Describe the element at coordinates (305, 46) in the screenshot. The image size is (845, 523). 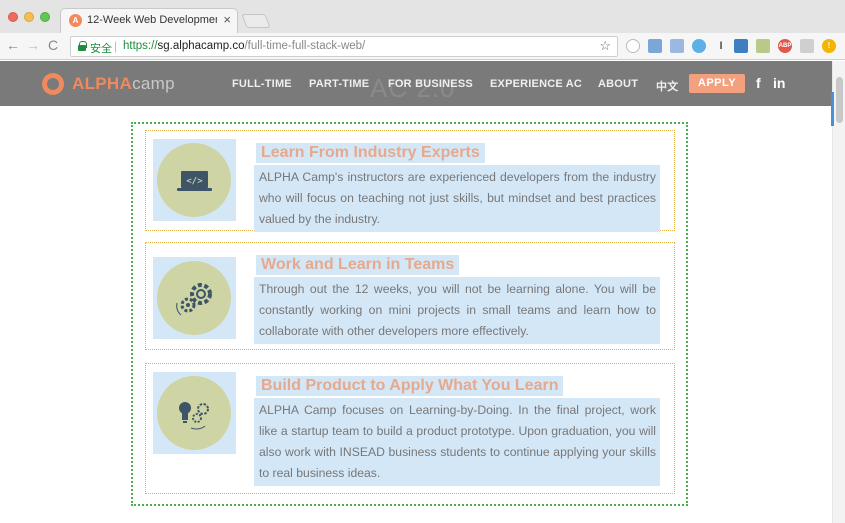
I see `url-path: /full-time-full-stack-web/` at that location.